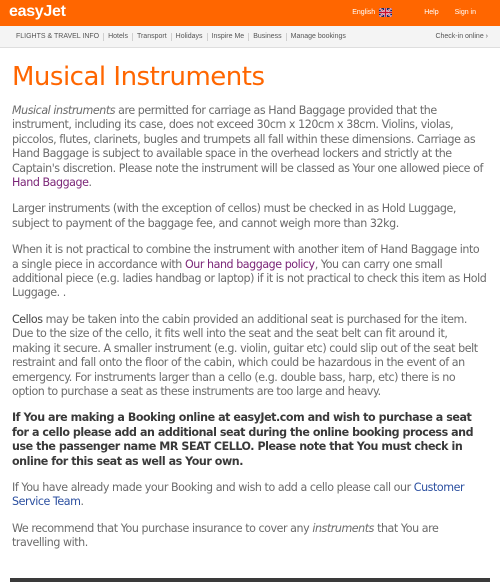 This screenshot has width=500, height=582. I want to click on cellos-lead: Cellos, so click(27, 319).